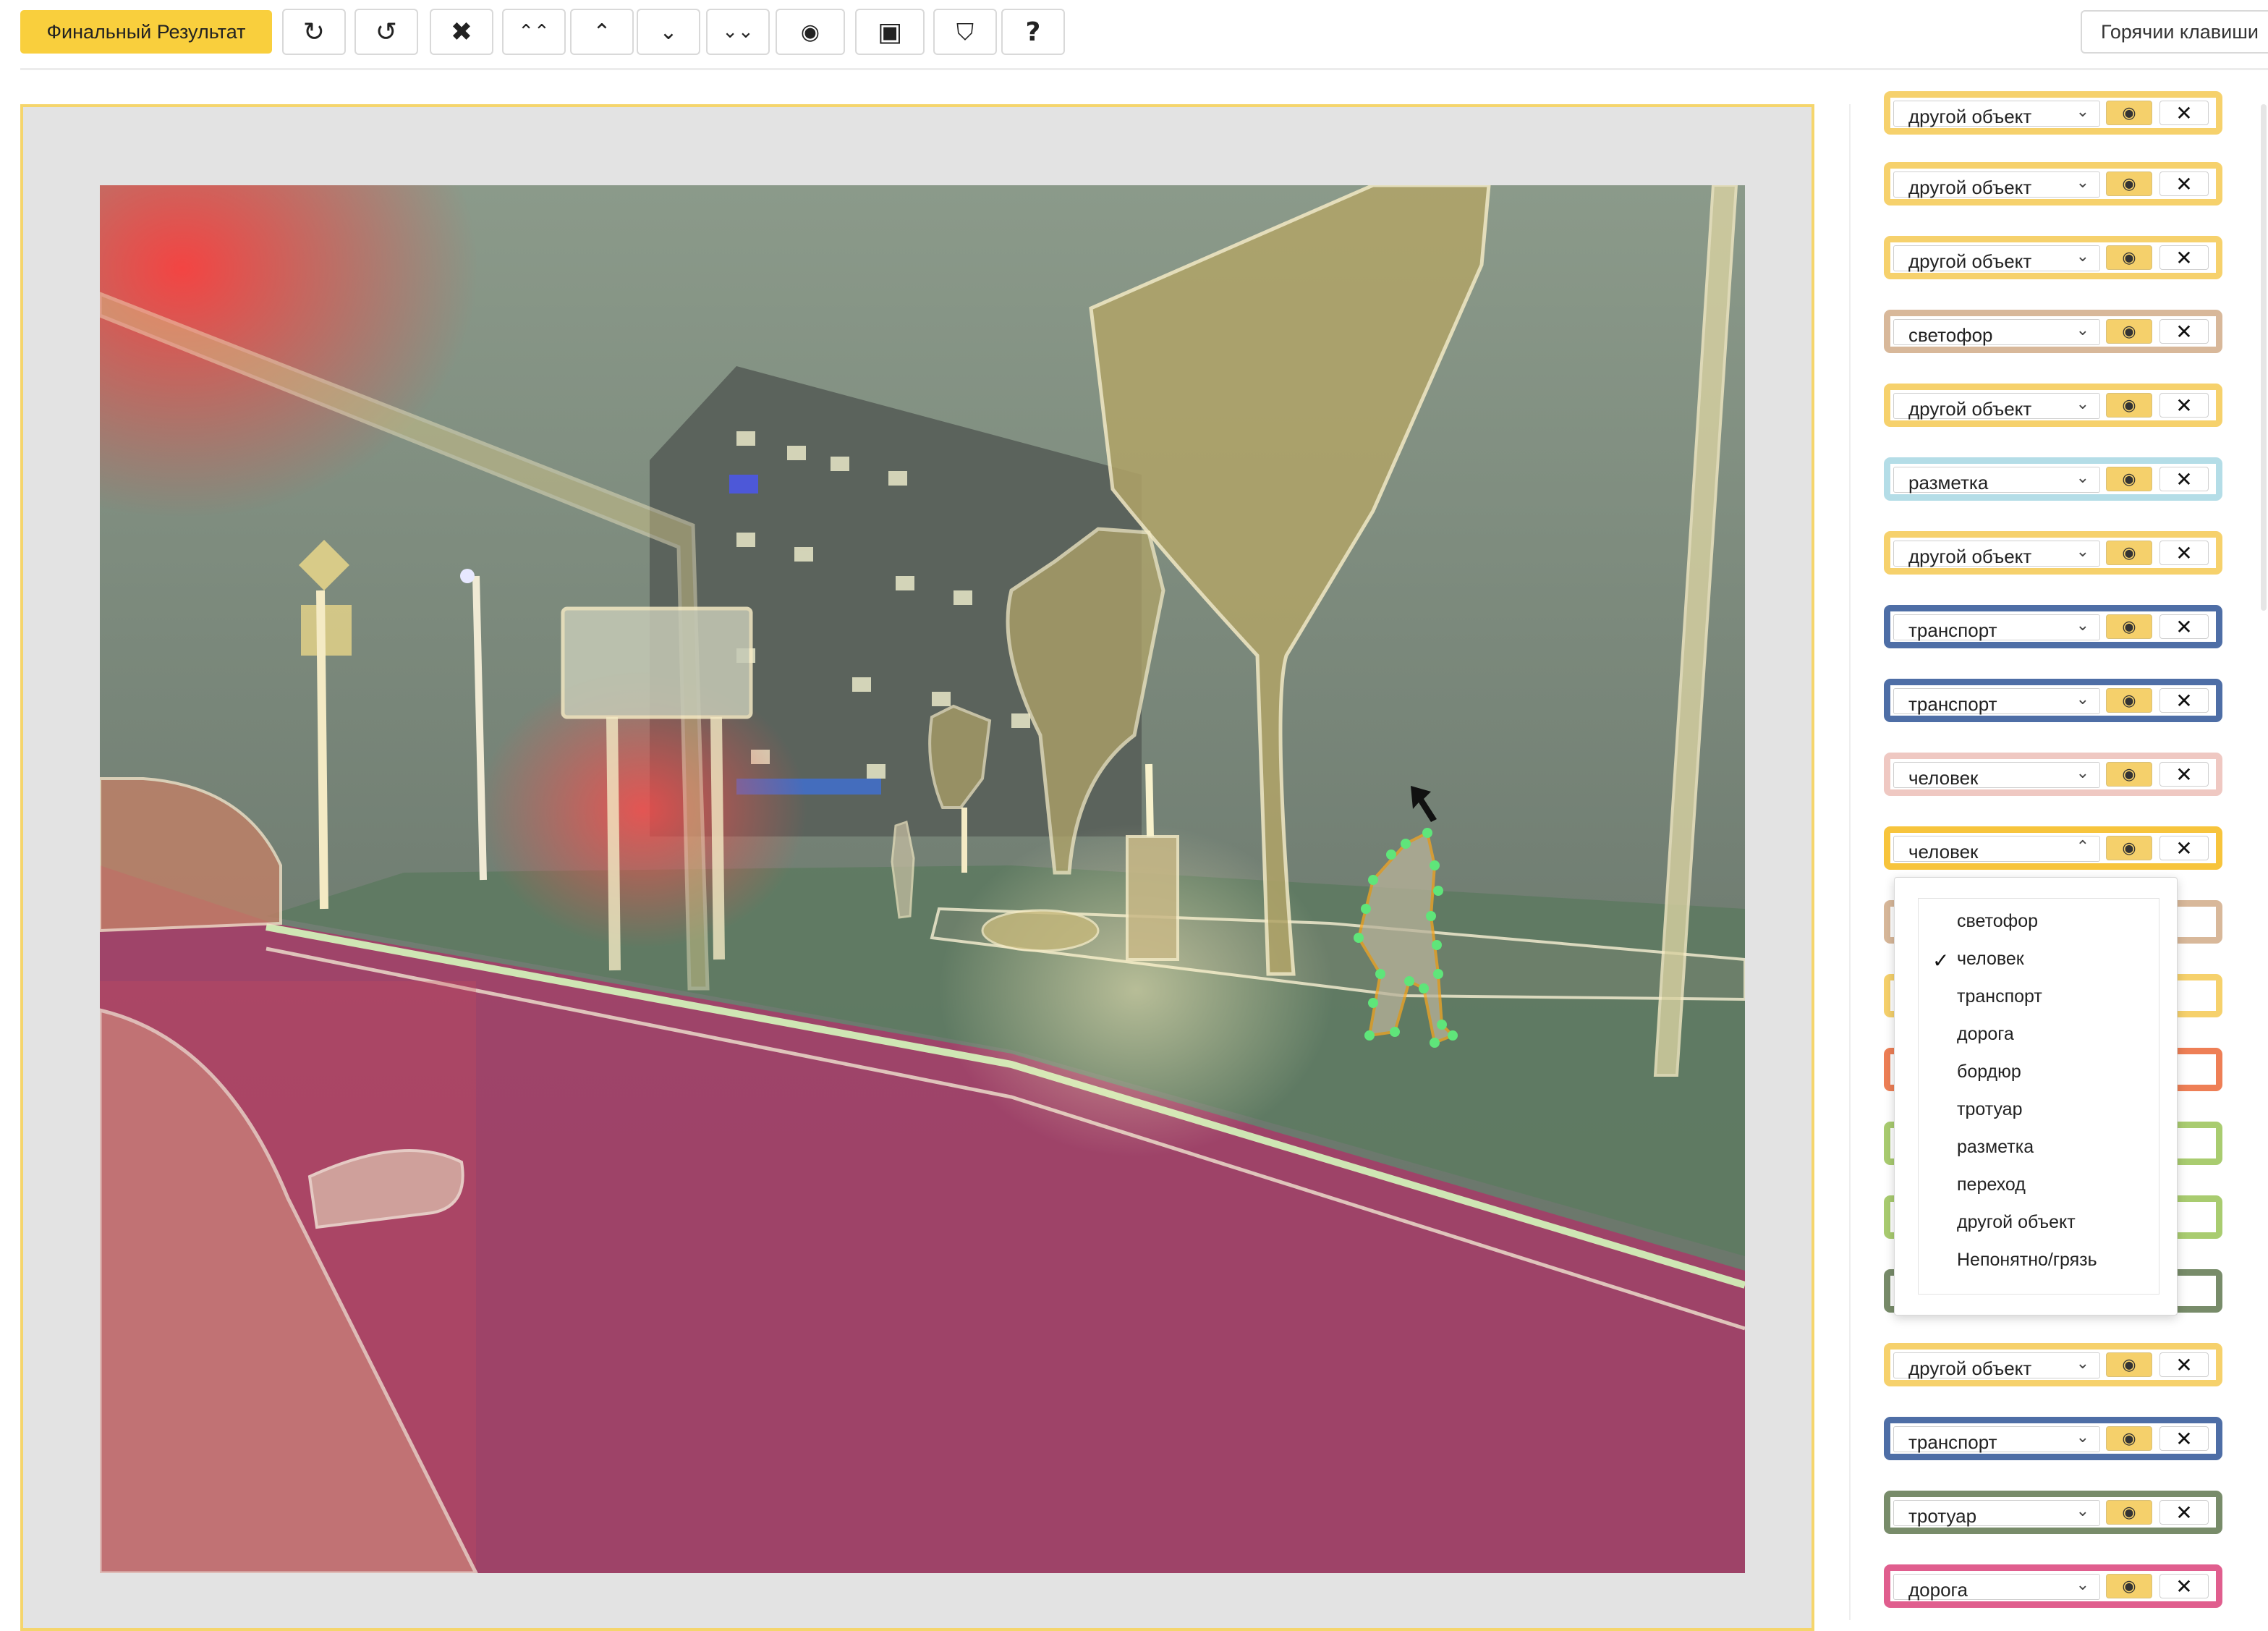  Describe the element at coordinates (1996, 1513) in the screenshot. I see `object-class-select: тротуар ⌄` at that location.